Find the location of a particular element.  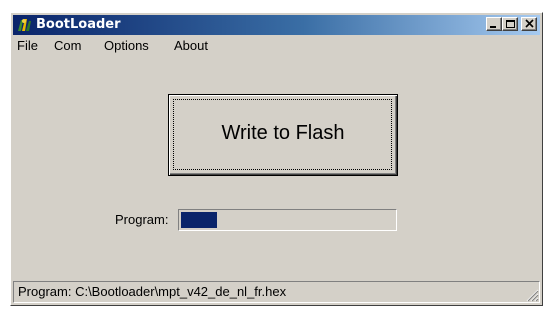

menu-file: File is located at coordinates (27, 46).